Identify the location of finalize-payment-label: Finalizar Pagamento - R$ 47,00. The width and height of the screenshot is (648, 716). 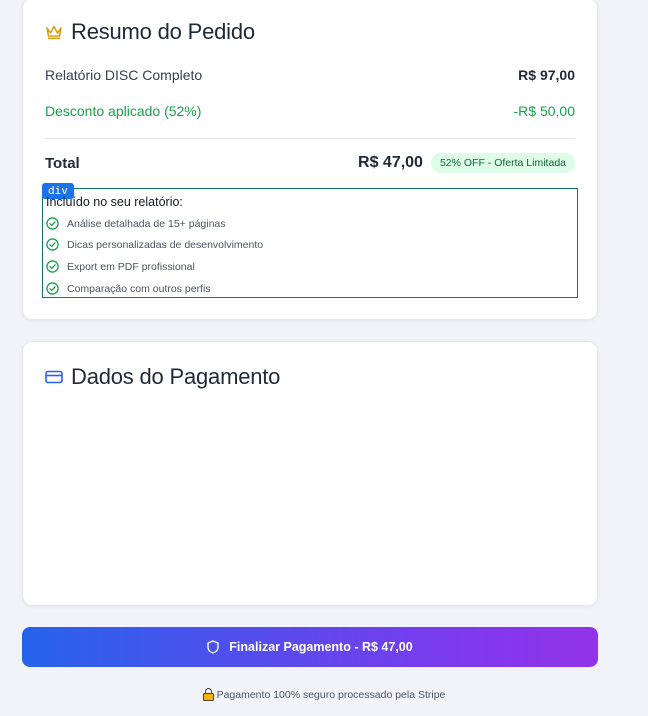
(321, 647).